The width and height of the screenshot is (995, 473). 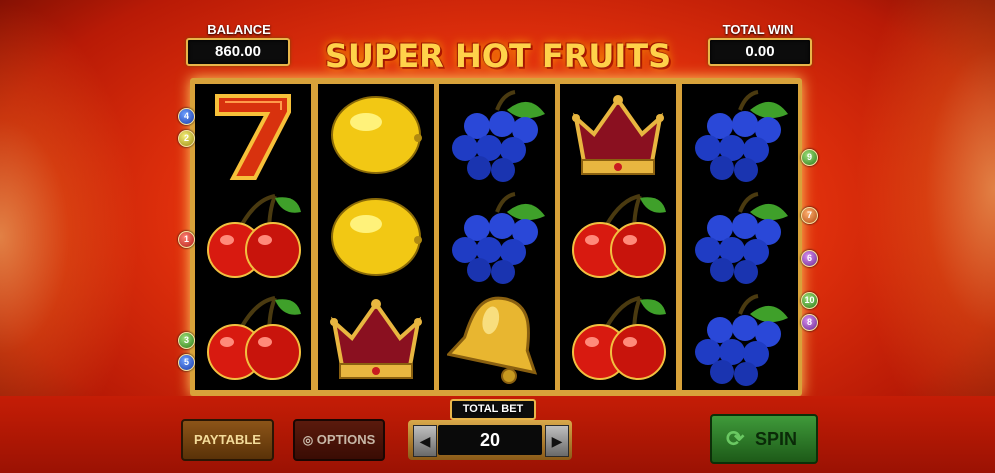 I want to click on payline-marker-4: 4, so click(x=186, y=116).